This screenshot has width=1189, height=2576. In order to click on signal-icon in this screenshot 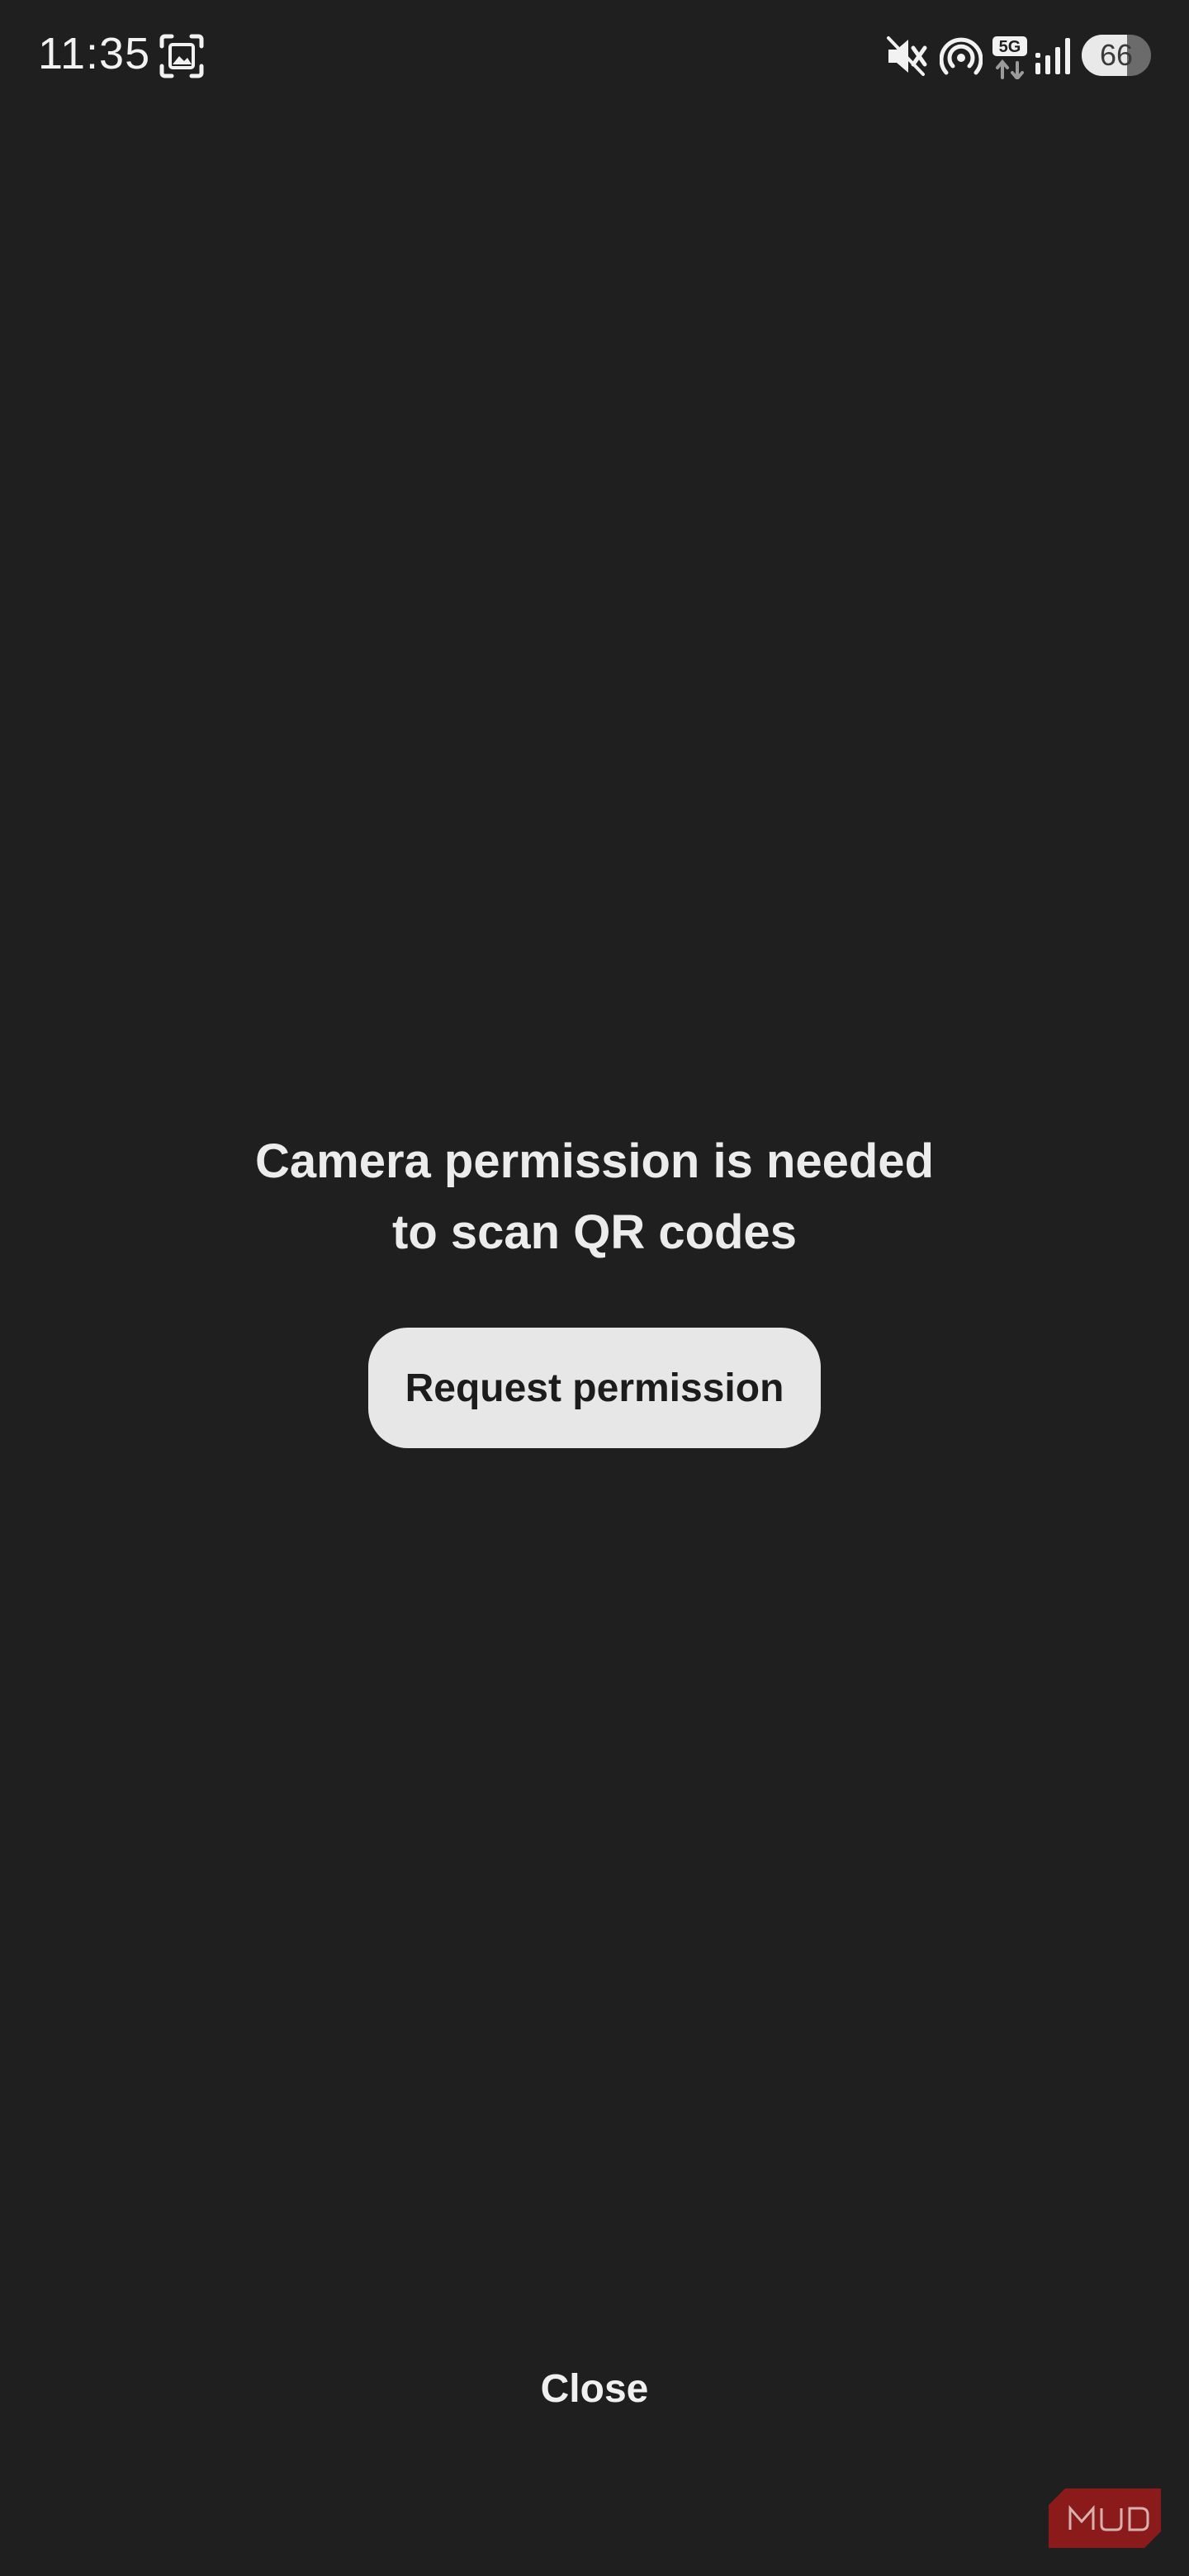, I will do `click(1054, 56)`.